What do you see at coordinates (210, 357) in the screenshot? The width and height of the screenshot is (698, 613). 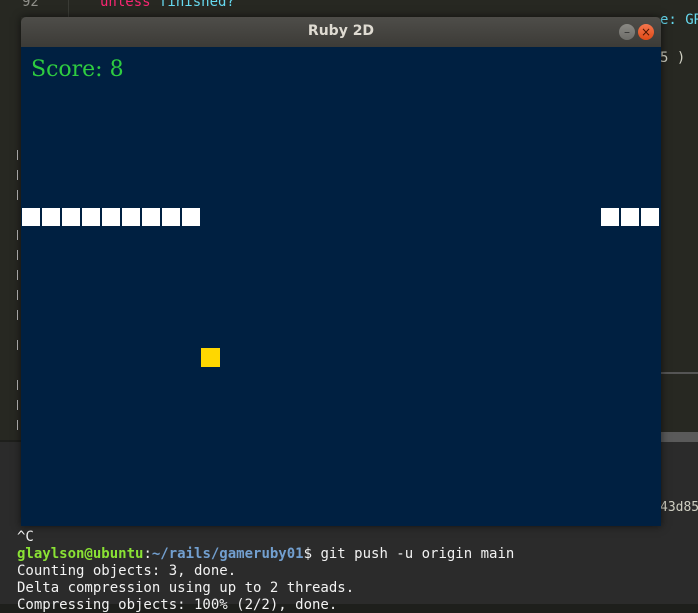 I see `food-item` at bounding box center [210, 357].